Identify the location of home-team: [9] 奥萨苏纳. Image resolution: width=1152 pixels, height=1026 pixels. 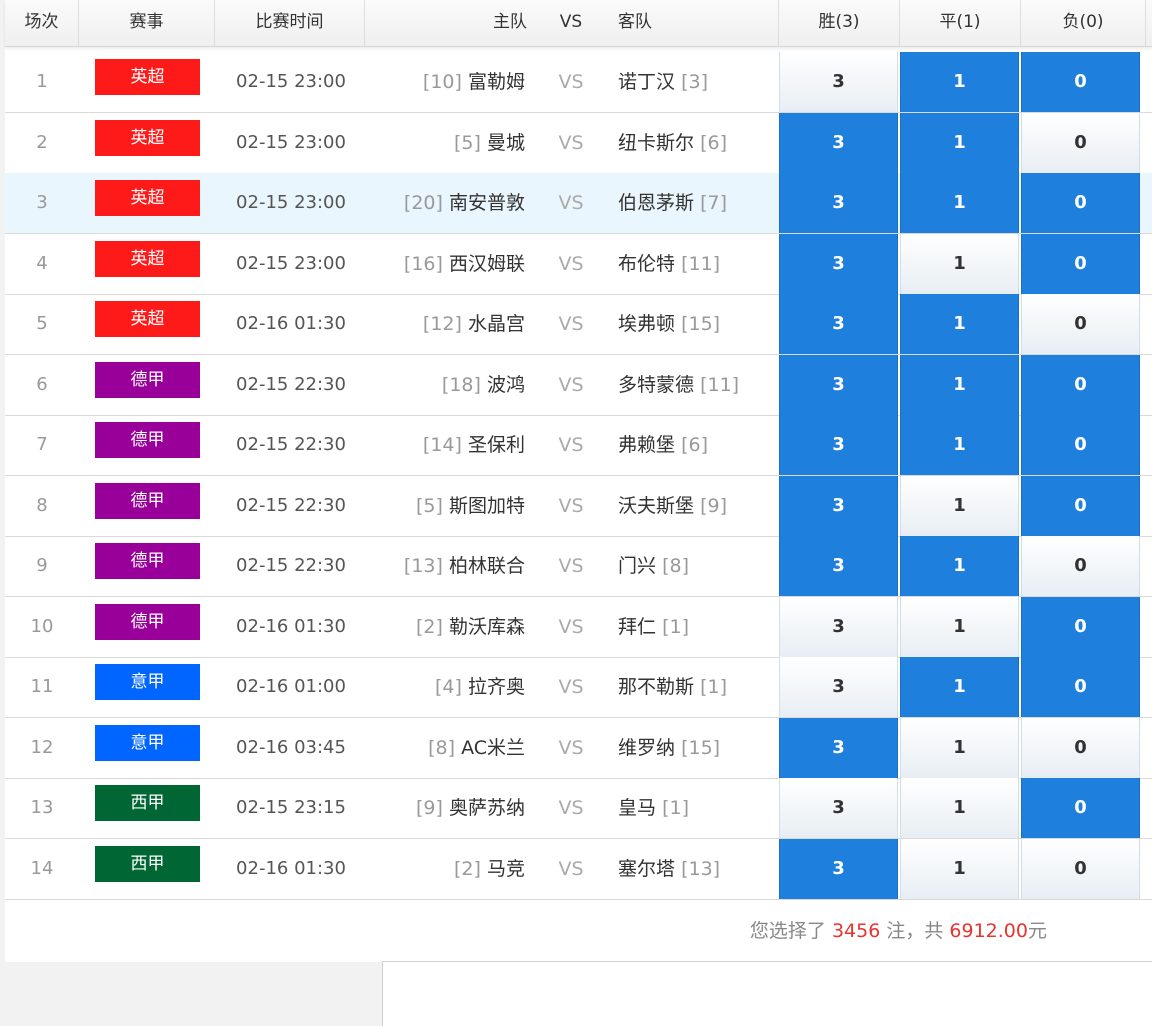
(445, 808).